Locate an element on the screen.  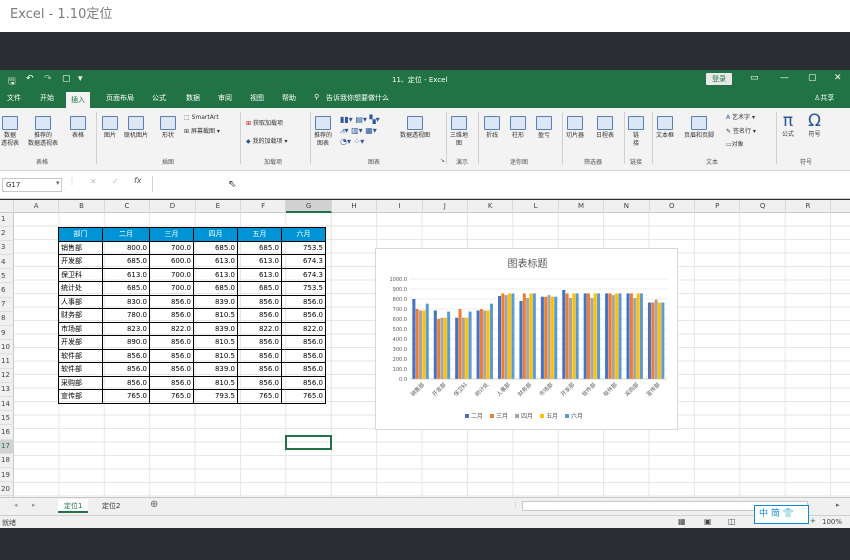
value-cell: 753.5 is located at coordinates (303, 288).